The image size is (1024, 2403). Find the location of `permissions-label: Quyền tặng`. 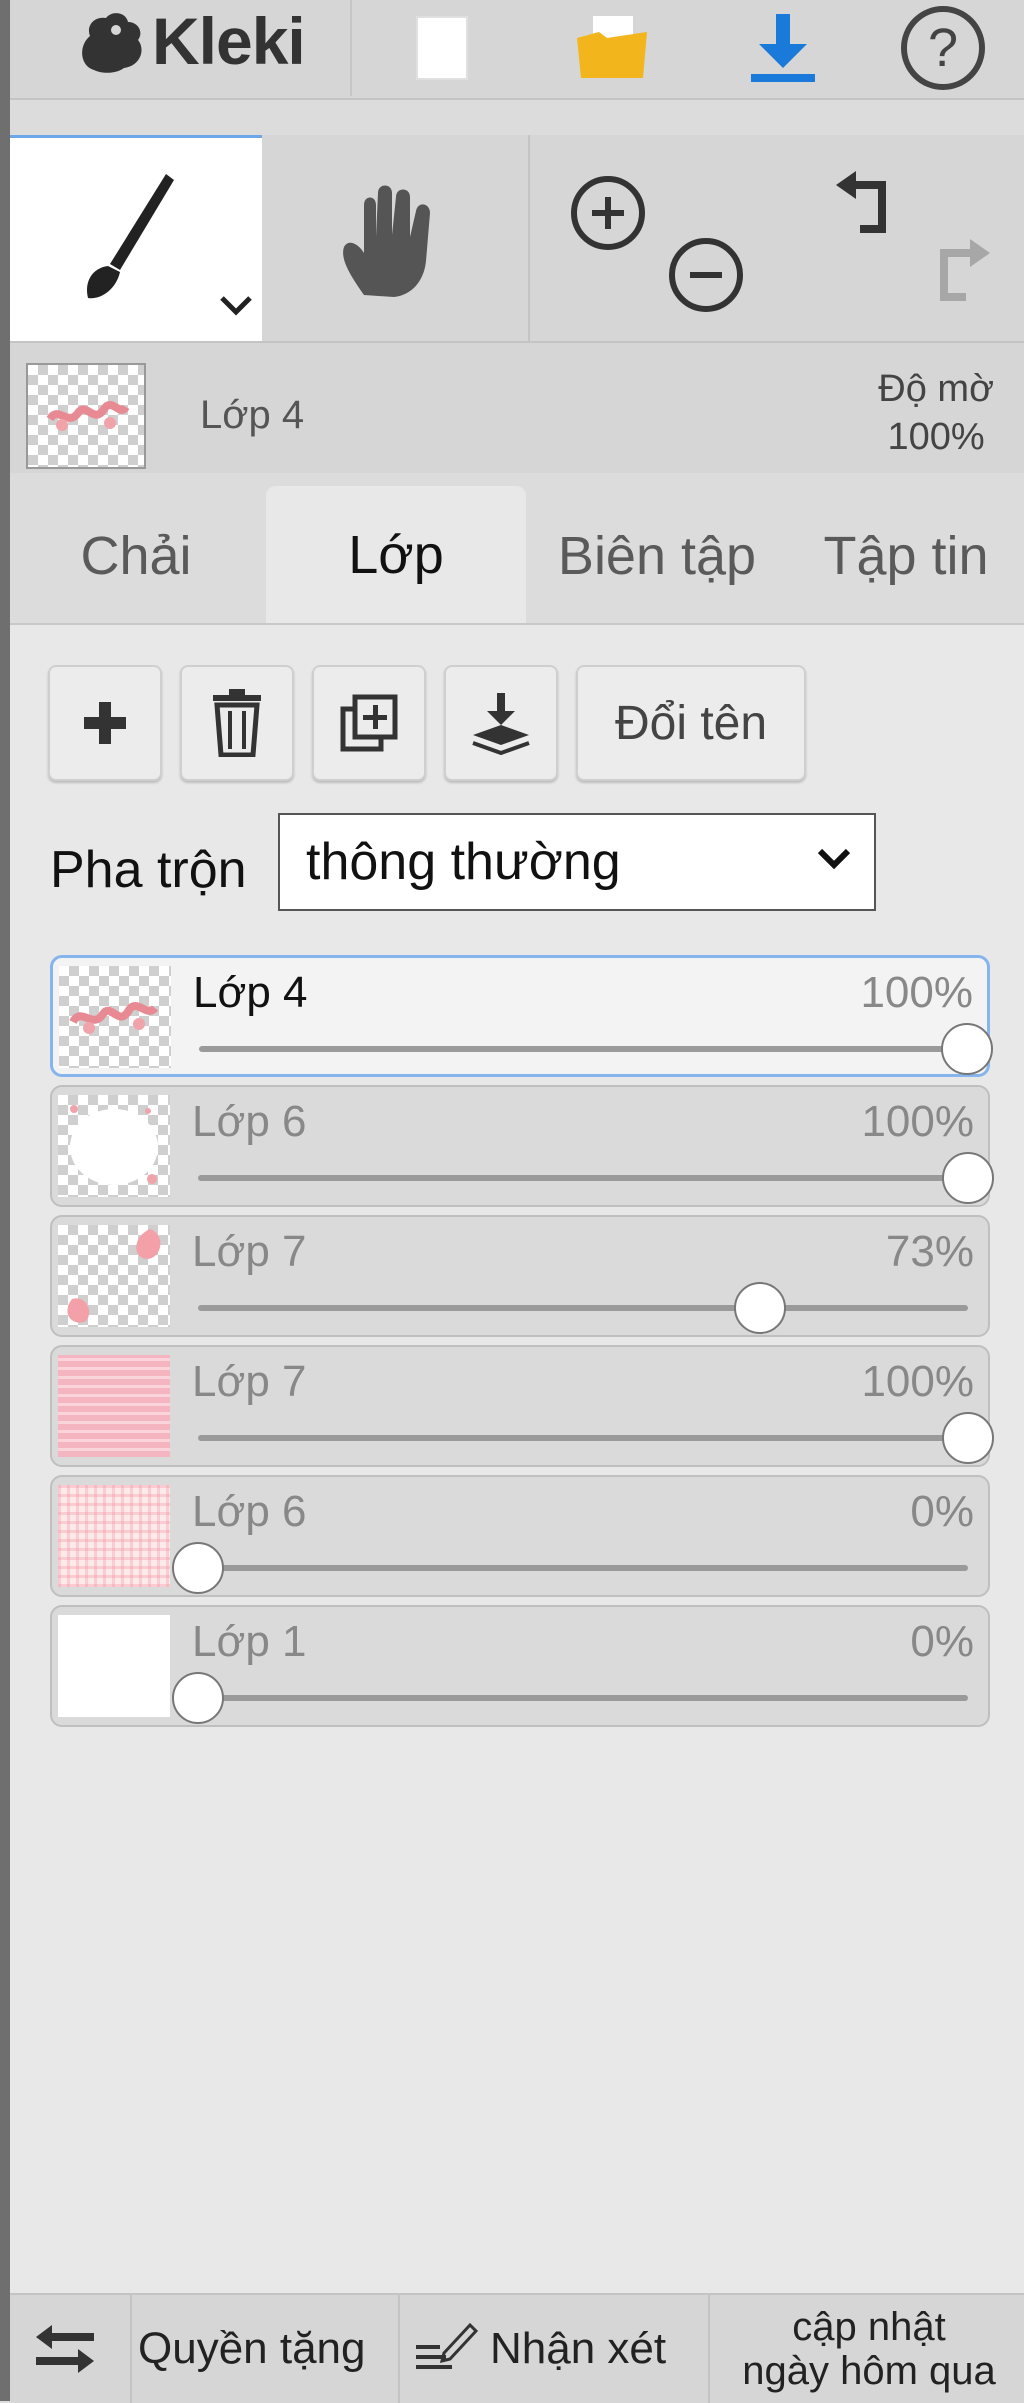

permissions-label: Quyền tặng is located at coordinates (252, 2348).